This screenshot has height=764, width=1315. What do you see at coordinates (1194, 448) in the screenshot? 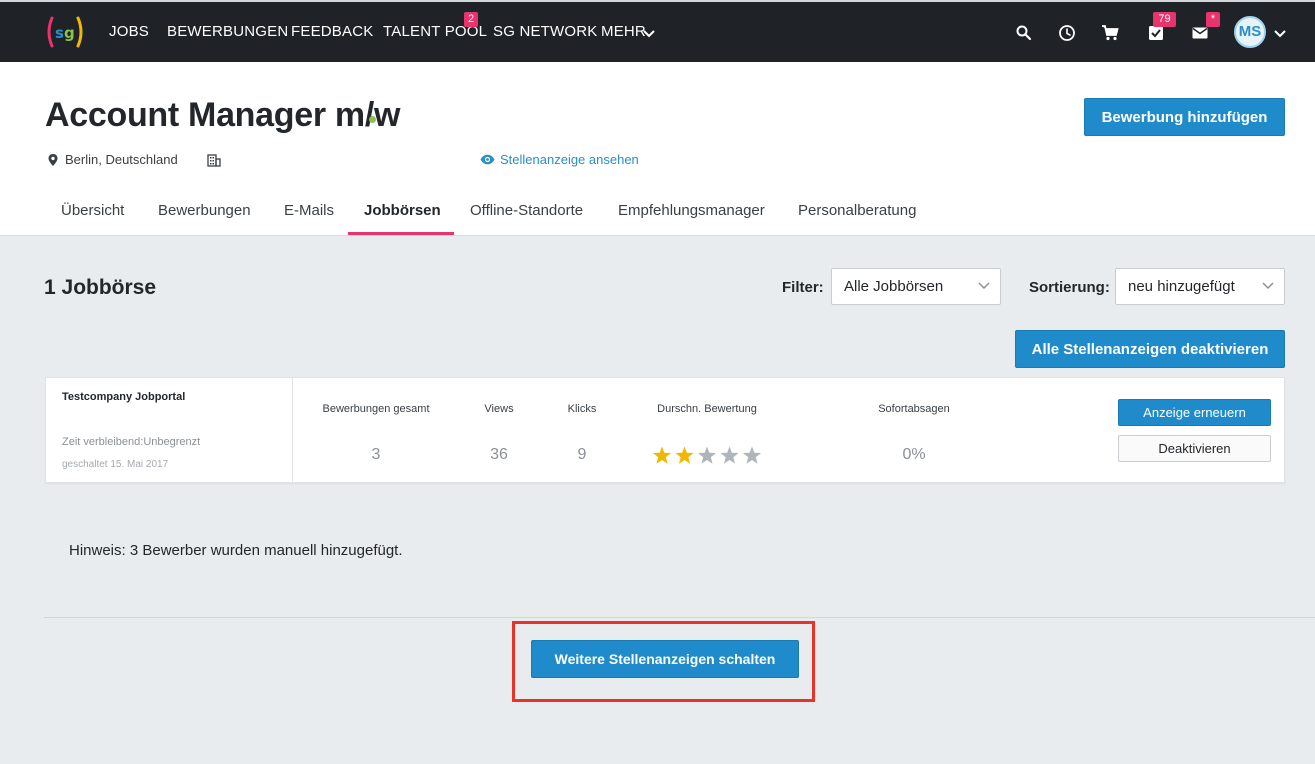
I see `deactivate-button: Deaktivieren` at bounding box center [1194, 448].